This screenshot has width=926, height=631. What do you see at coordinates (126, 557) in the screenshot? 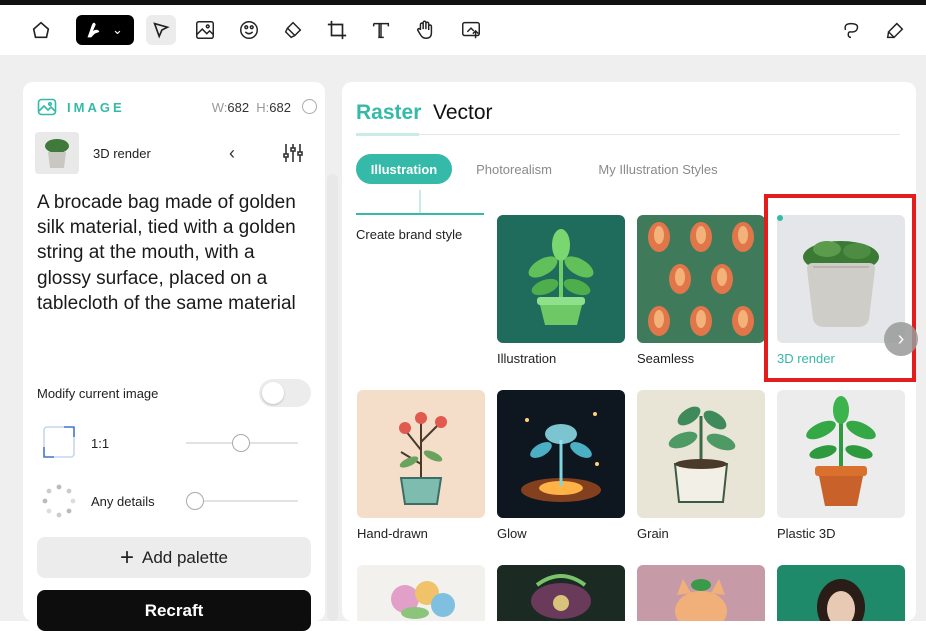
I see `plus-icon: +` at bounding box center [126, 557].